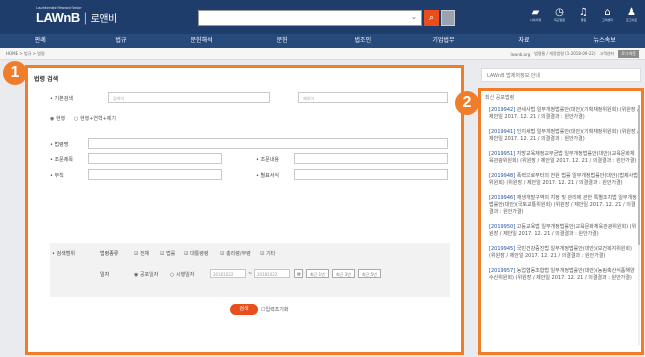 The height and width of the screenshot is (357, 645). What do you see at coordinates (414, 17) in the screenshot?
I see `chevron-down-icon: ⌄` at bounding box center [414, 17].